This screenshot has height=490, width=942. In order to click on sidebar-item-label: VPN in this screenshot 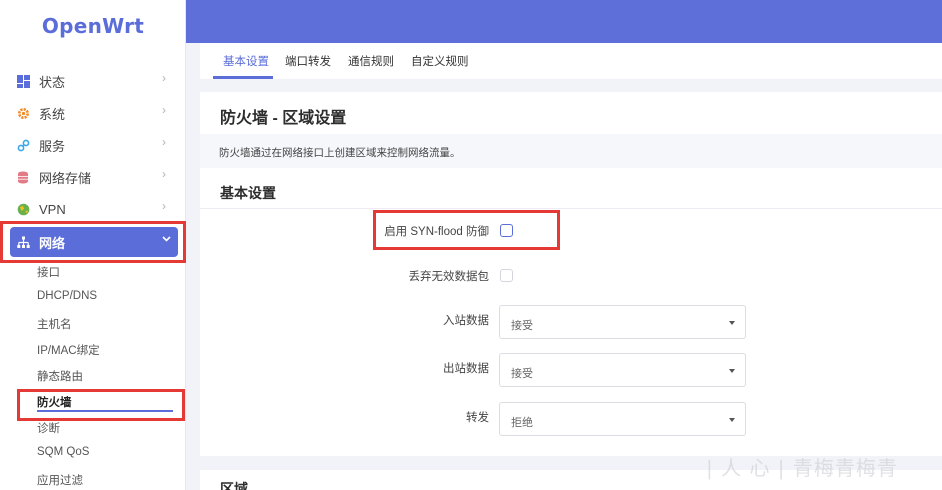, I will do `click(52, 209)`.